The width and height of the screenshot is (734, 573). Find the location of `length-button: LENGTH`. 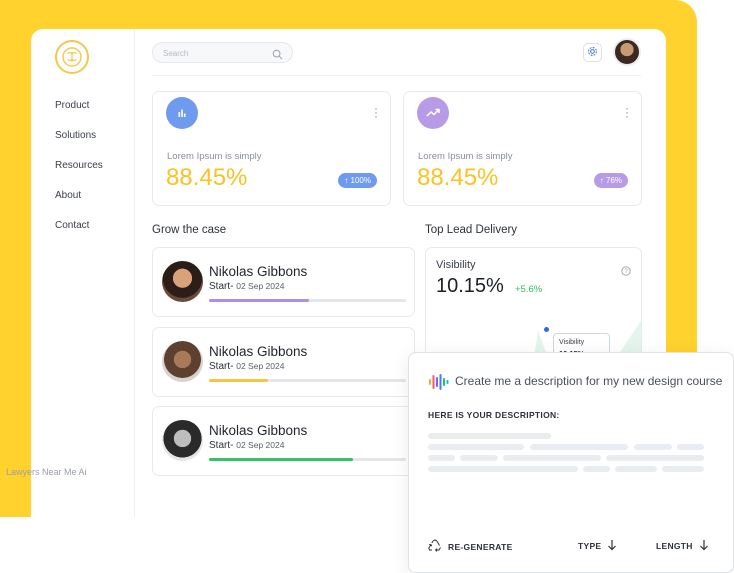

length-button: LENGTH is located at coordinates (682, 546).